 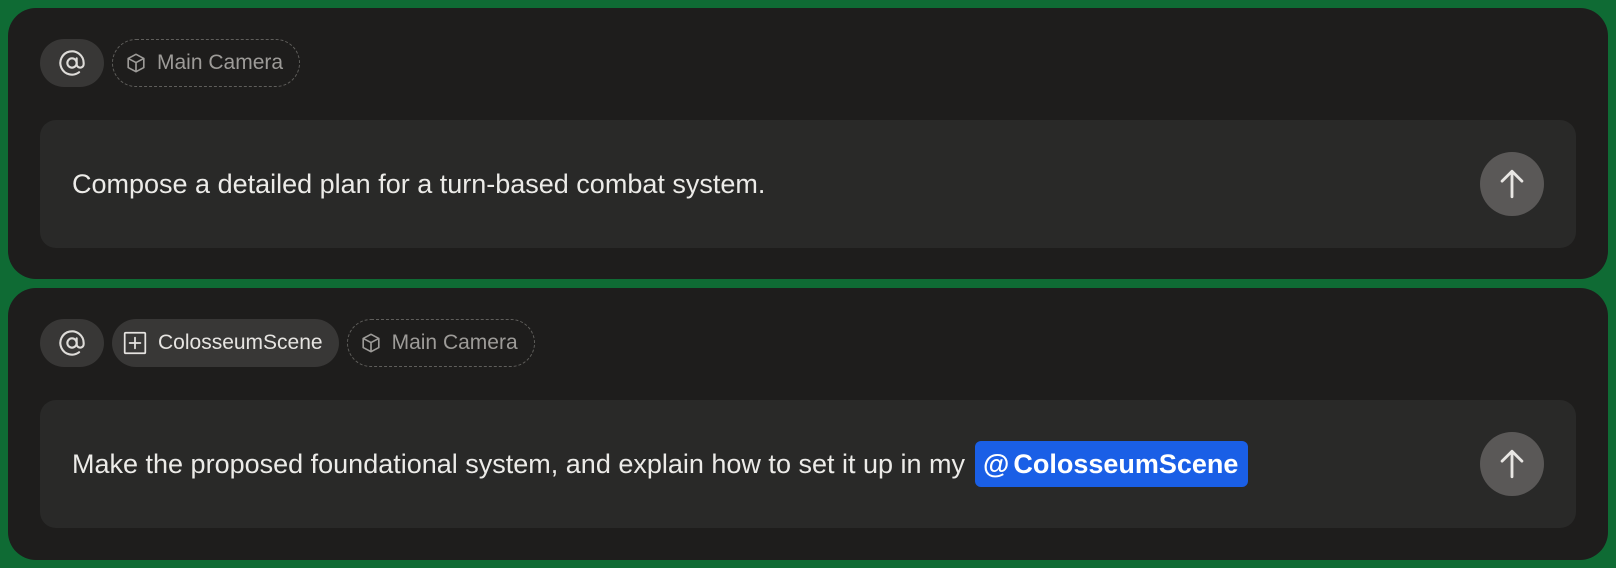 I want to click on context-chips: ColosseumScene Main Camera, so click(x=287, y=343).